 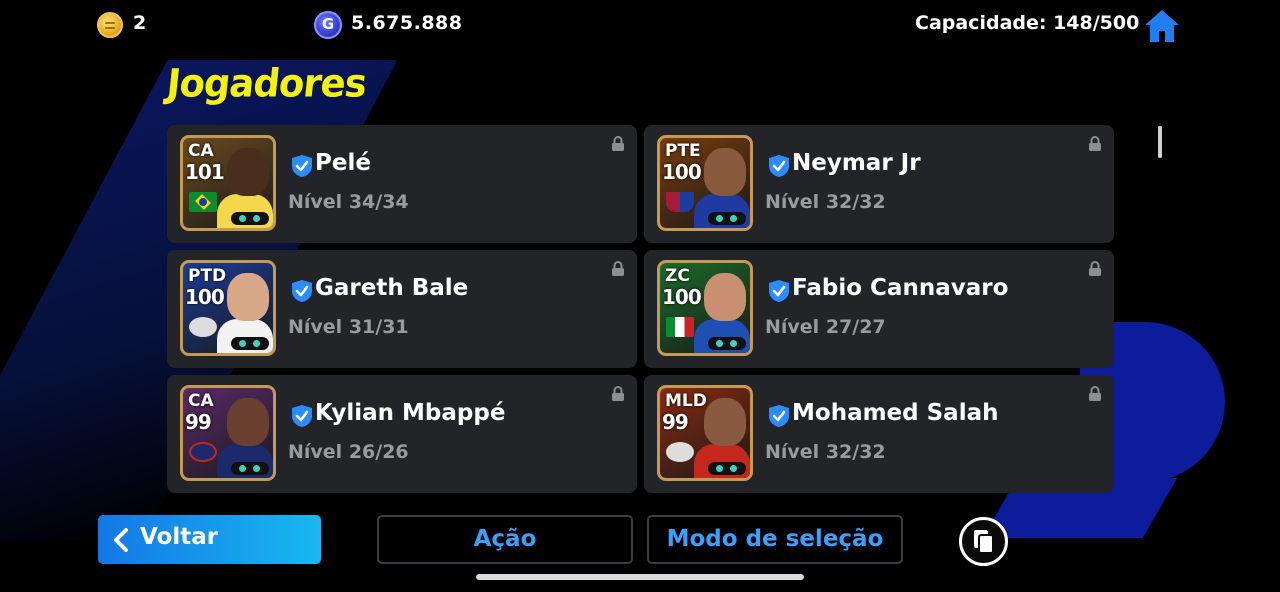 I want to click on player-rating: 101, so click(x=205, y=172).